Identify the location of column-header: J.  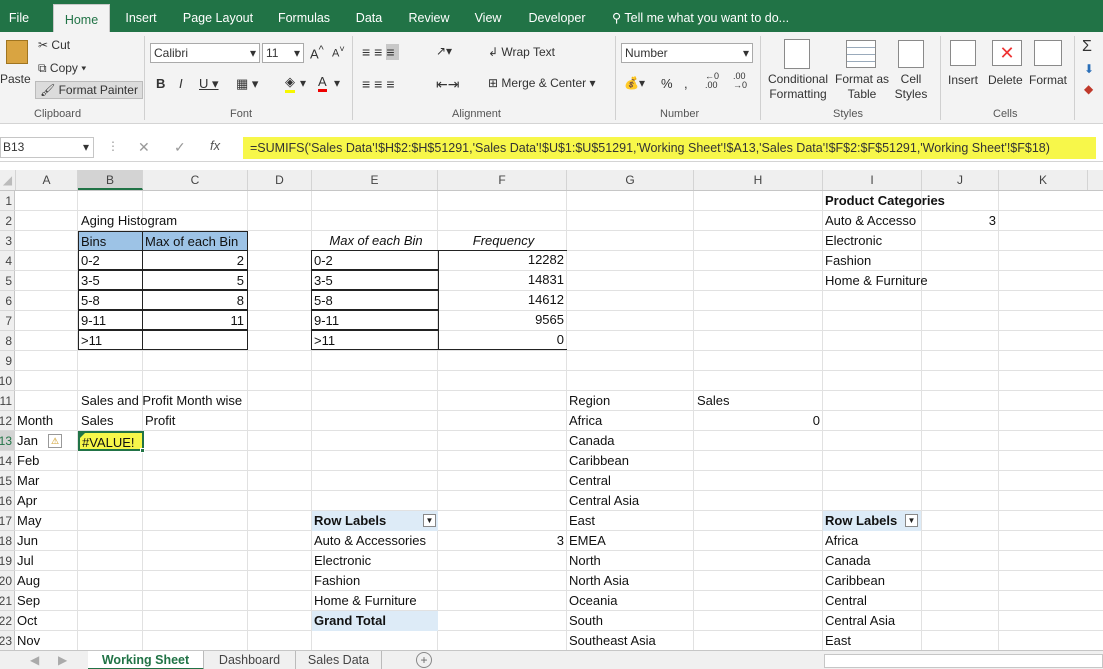
(960, 180).